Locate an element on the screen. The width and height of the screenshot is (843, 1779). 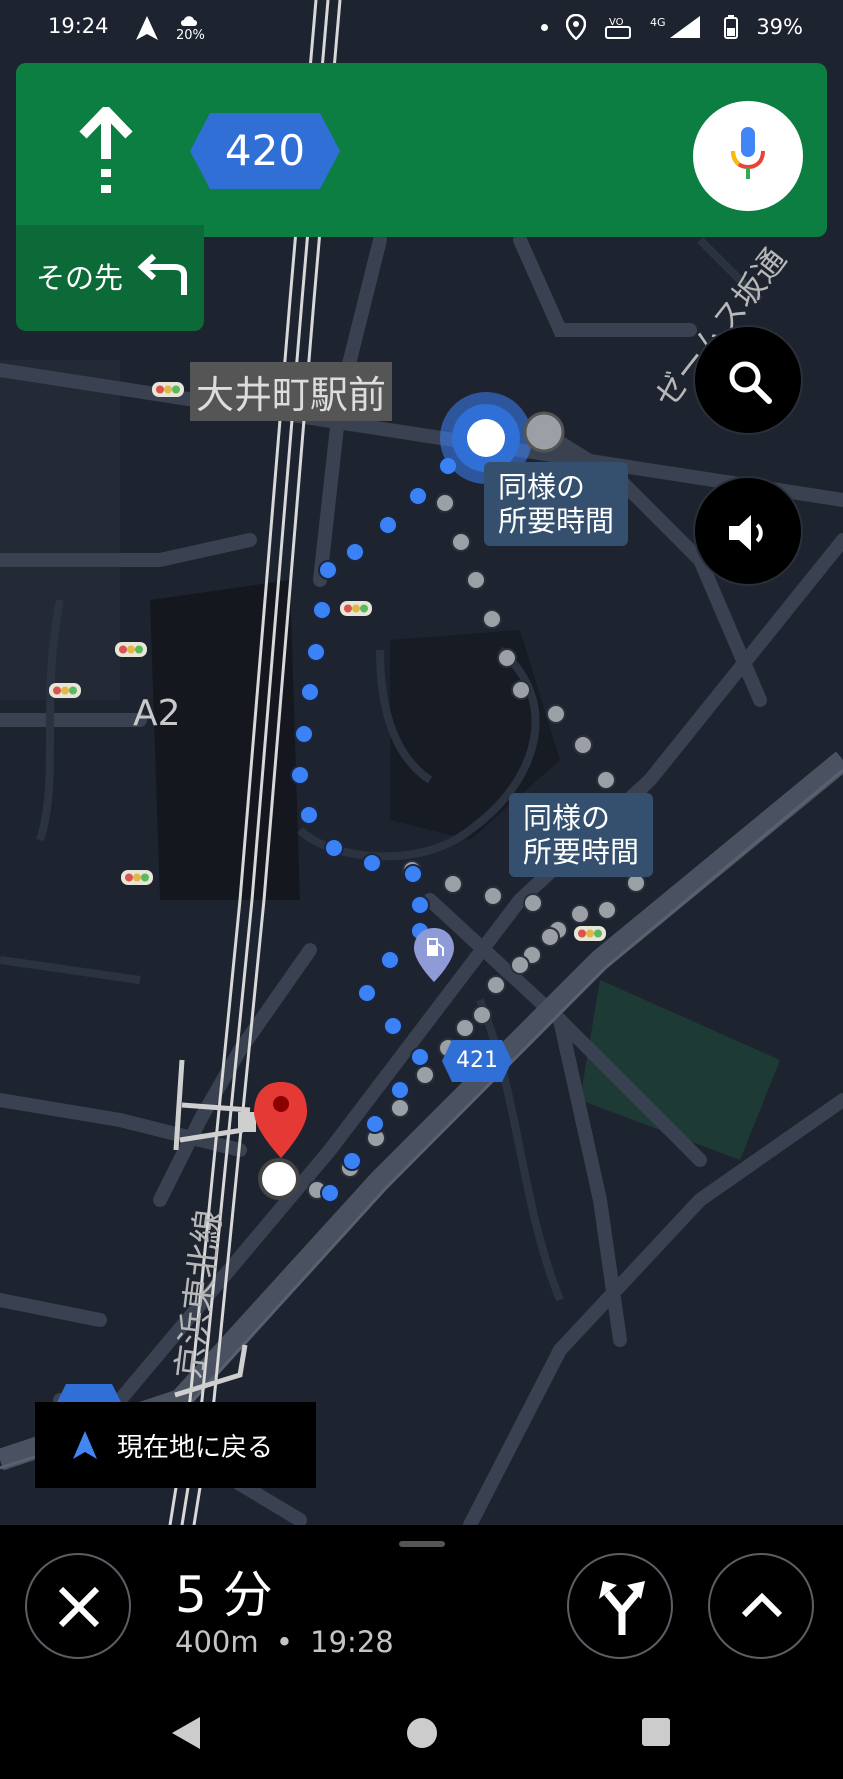
search-button is located at coordinates (748, 380).